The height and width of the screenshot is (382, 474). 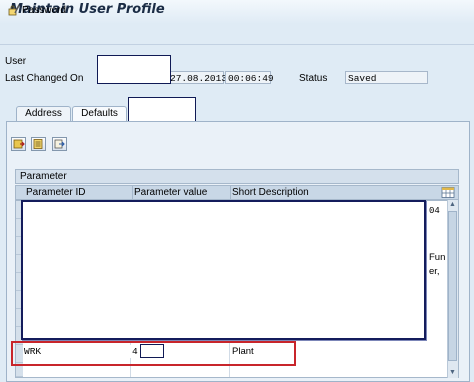 I want to click on table-scroll-thumb, so click(x=452, y=286).